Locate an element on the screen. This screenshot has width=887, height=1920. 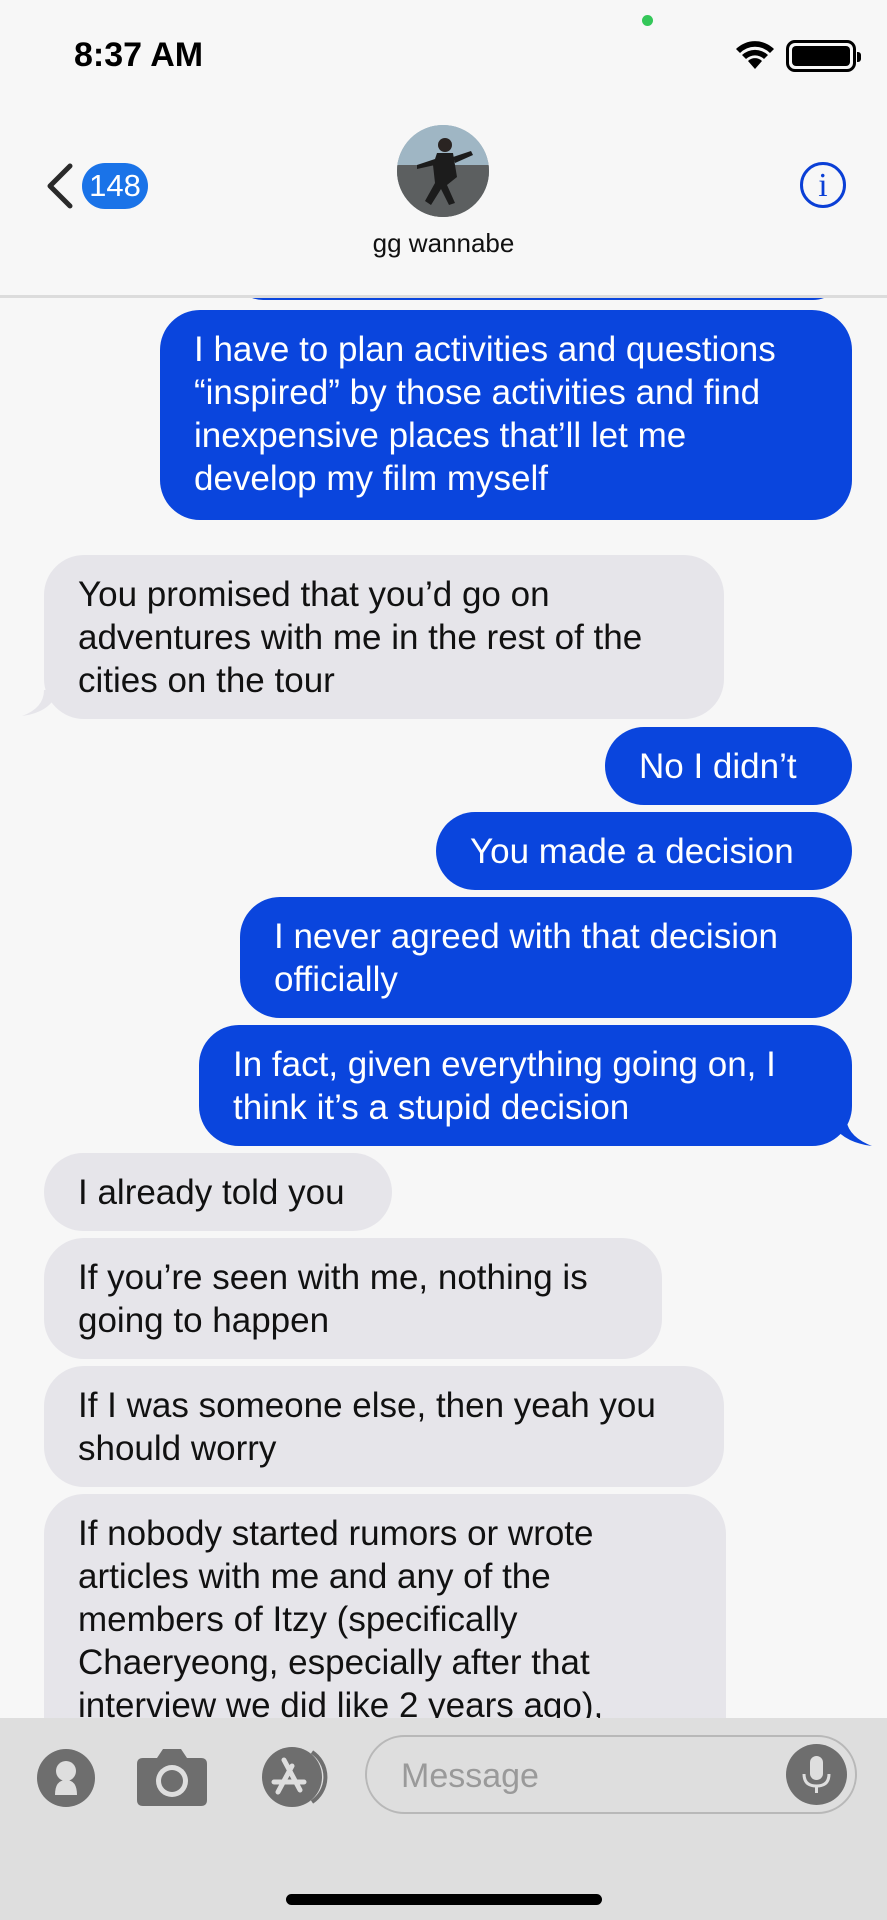
unread-count-badge: 148 is located at coordinates (115, 186).